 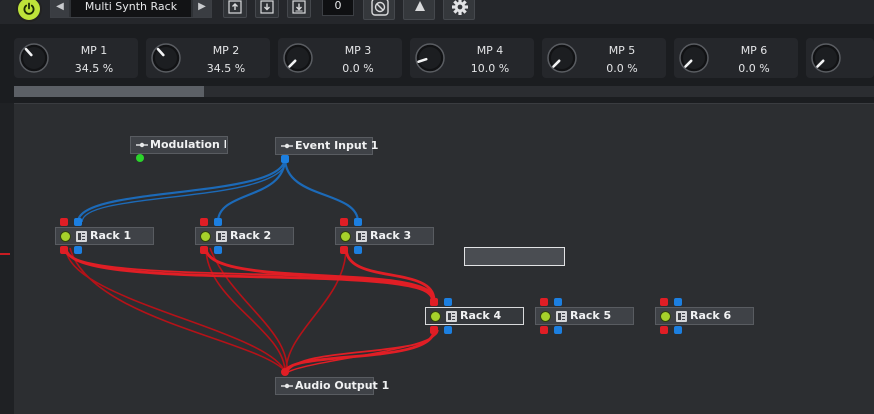 I want to click on rack3-event-in-pin, so click(x=358, y=222).